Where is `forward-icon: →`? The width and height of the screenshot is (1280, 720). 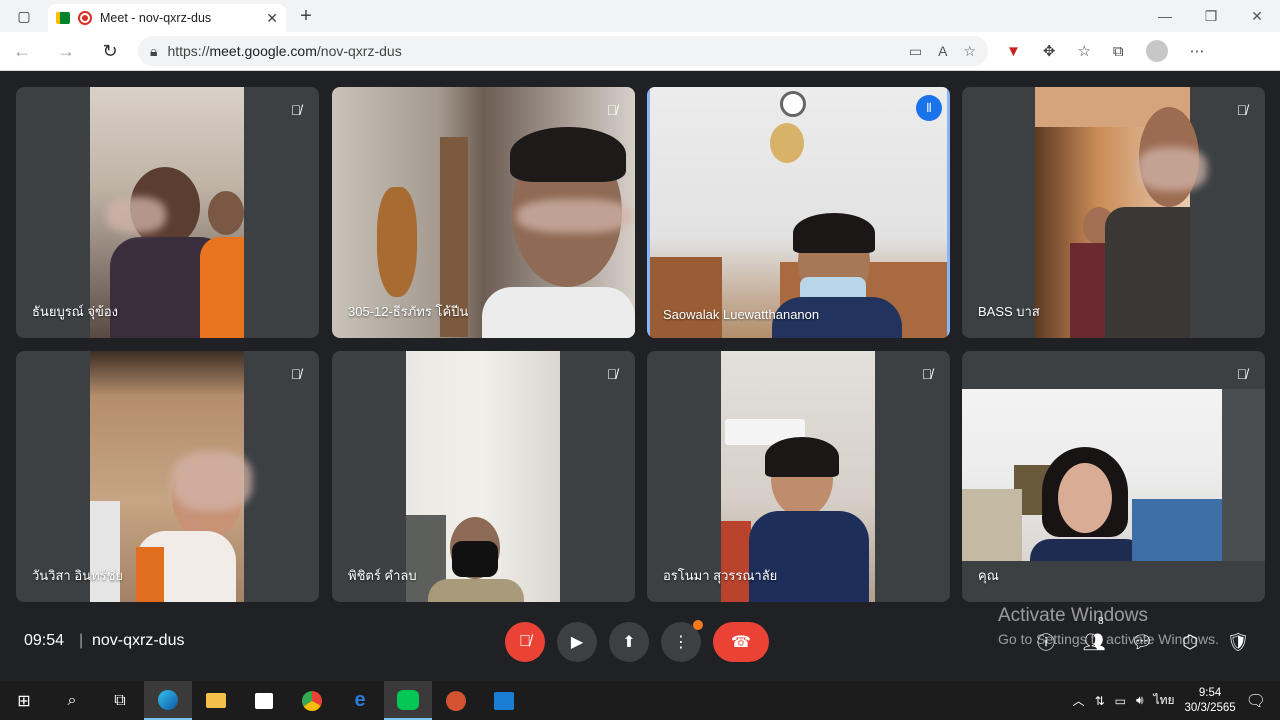 forward-icon: → is located at coordinates (66, 51).